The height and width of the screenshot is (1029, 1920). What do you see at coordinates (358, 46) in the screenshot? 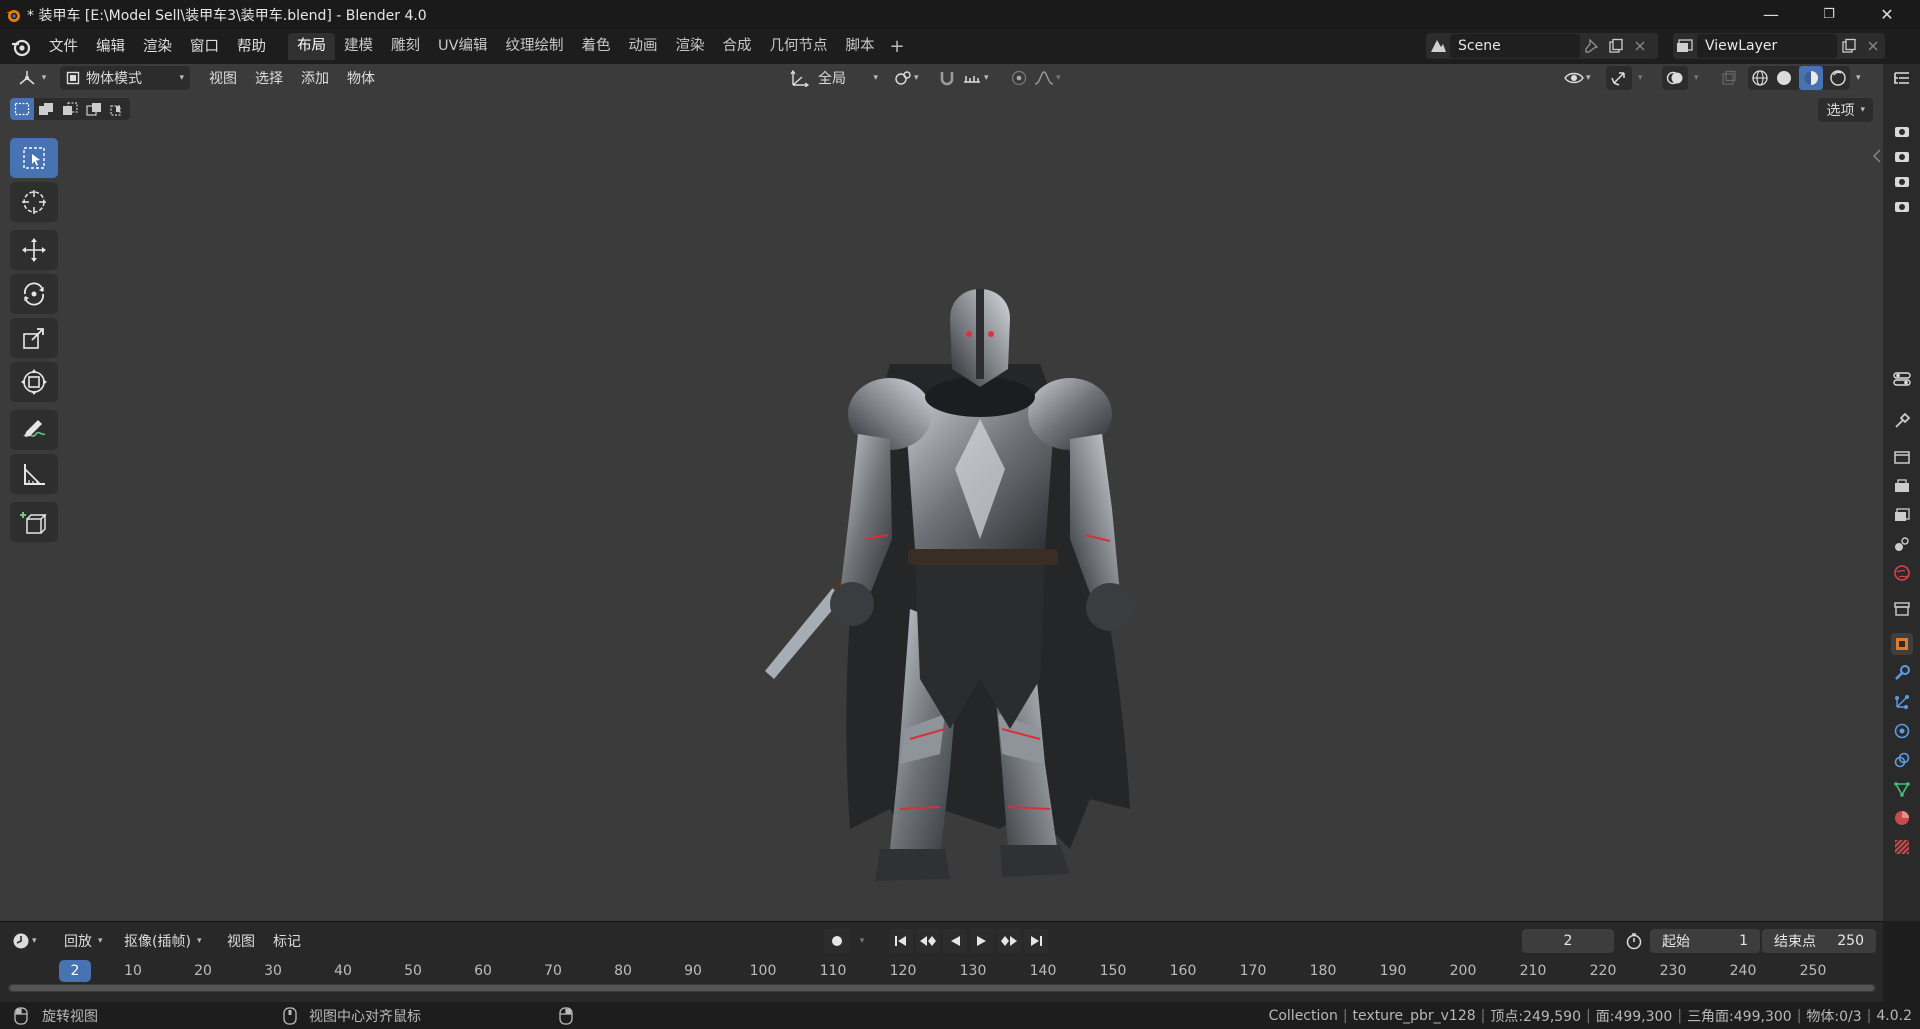
I see `tab-modeling: 建模` at bounding box center [358, 46].